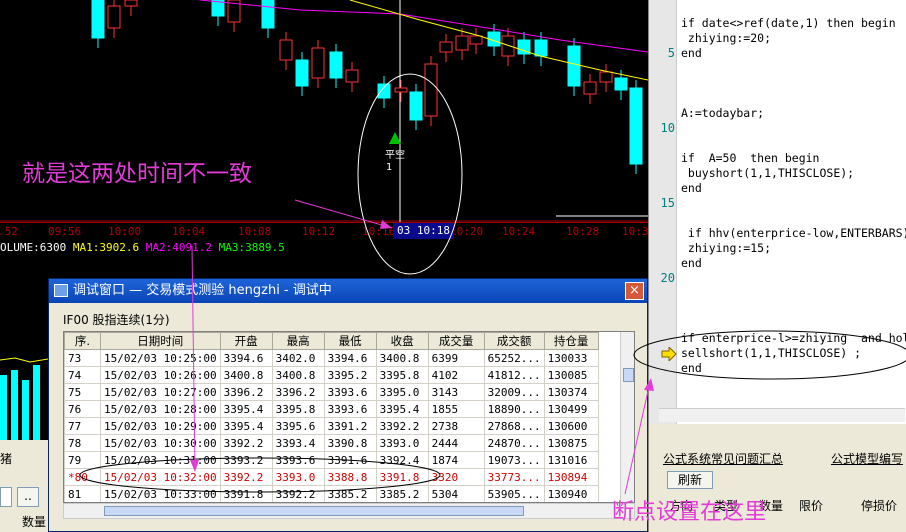 The width and height of the screenshot is (906, 532). What do you see at coordinates (456, 477) in the screenshot?
I see `table-cell: 3320` at bounding box center [456, 477].